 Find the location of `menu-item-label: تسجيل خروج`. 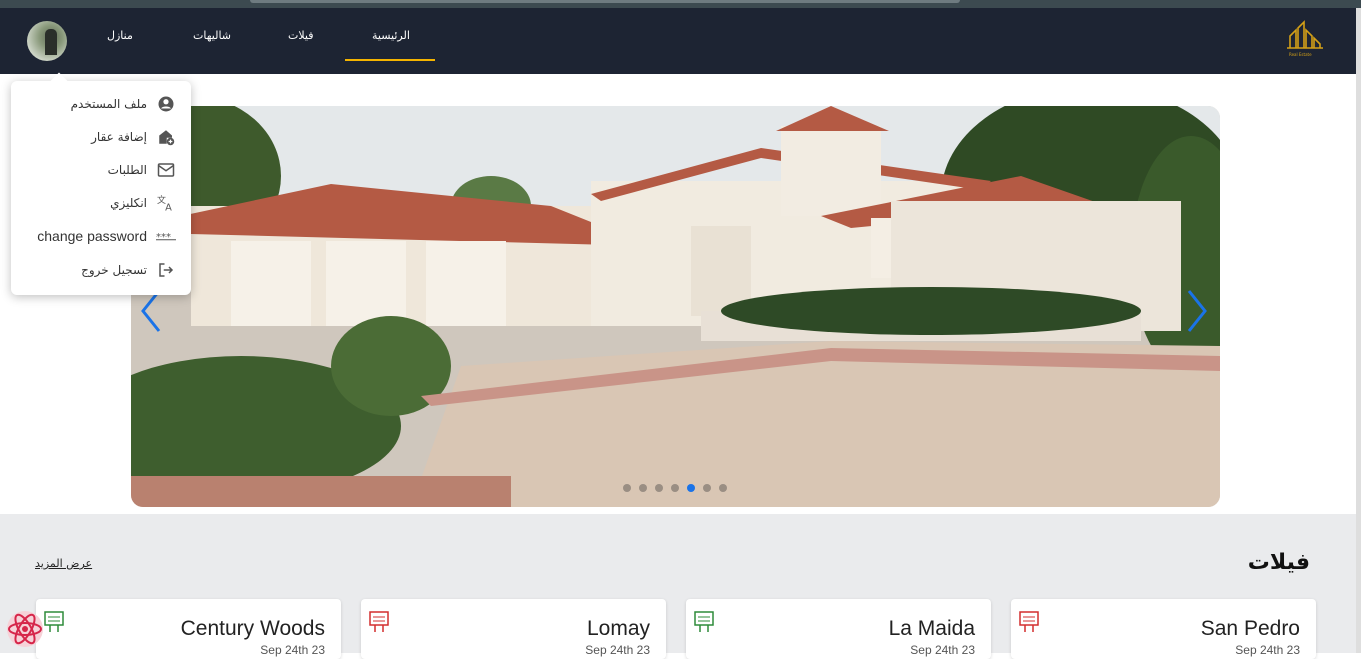

menu-item-label: تسجيل خروج is located at coordinates (114, 270).